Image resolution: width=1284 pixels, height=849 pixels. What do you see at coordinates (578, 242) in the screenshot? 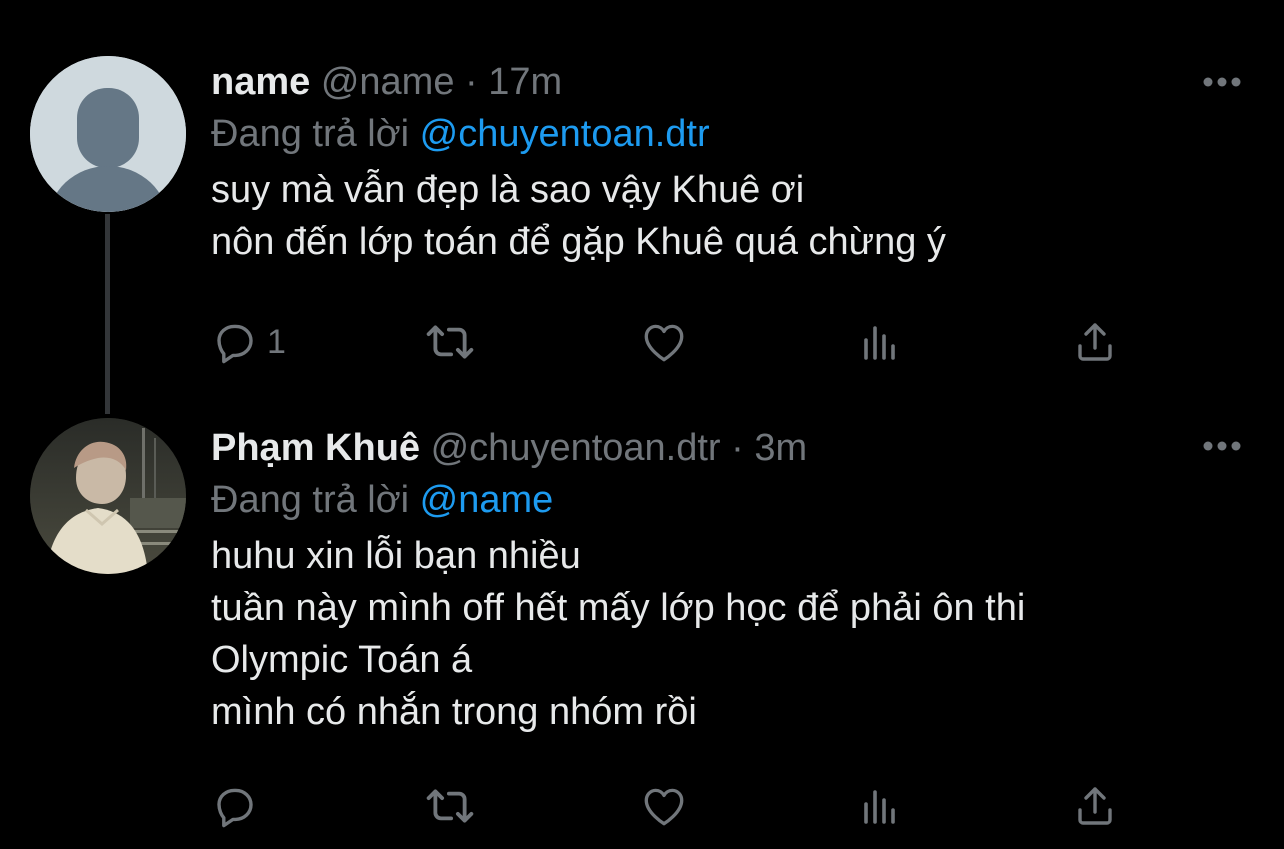
I see `tweet-text-line: nôn đến lớp toán để gặp Khuê quá chừng ý` at bounding box center [578, 242].